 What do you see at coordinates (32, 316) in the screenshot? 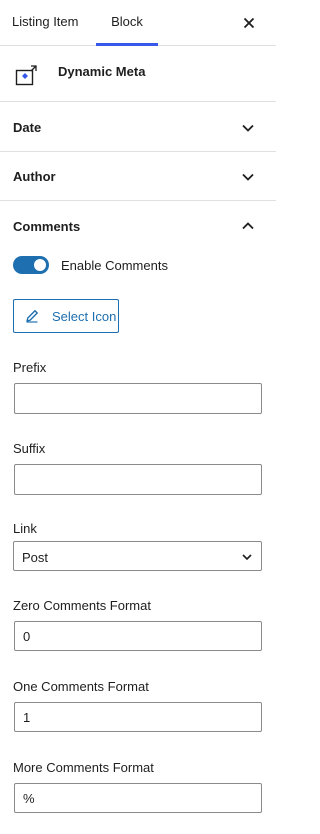
I see `pencil-icon` at bounding box center [32, 316].